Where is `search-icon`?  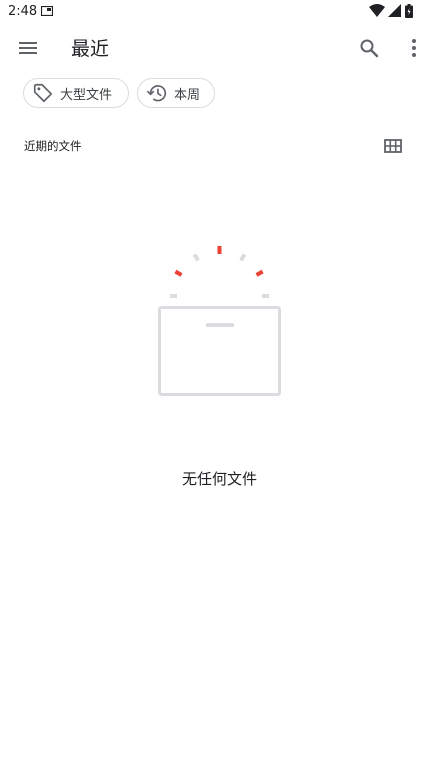 search-icon is located at coordinates (369, 48).